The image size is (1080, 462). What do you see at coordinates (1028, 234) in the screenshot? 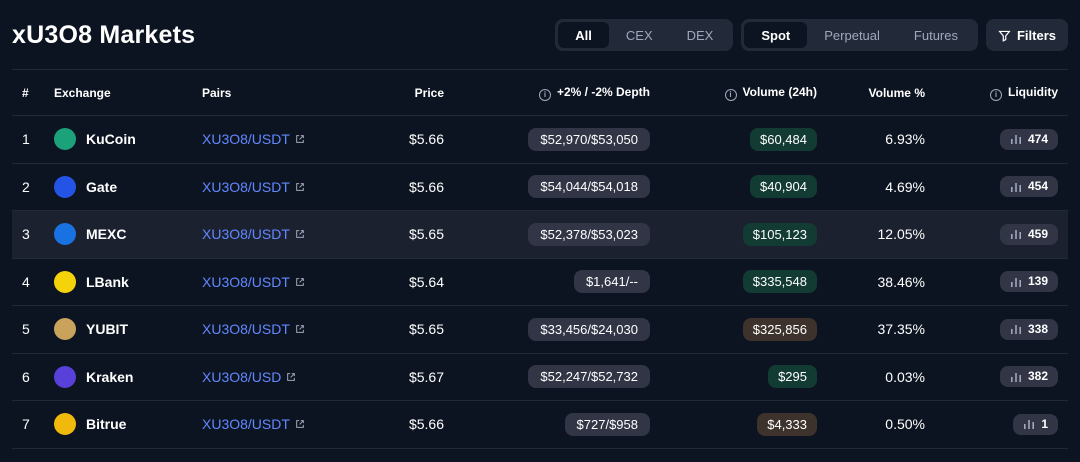
I see `liquidity-badge: 459` at bounding box center [1028, 234].